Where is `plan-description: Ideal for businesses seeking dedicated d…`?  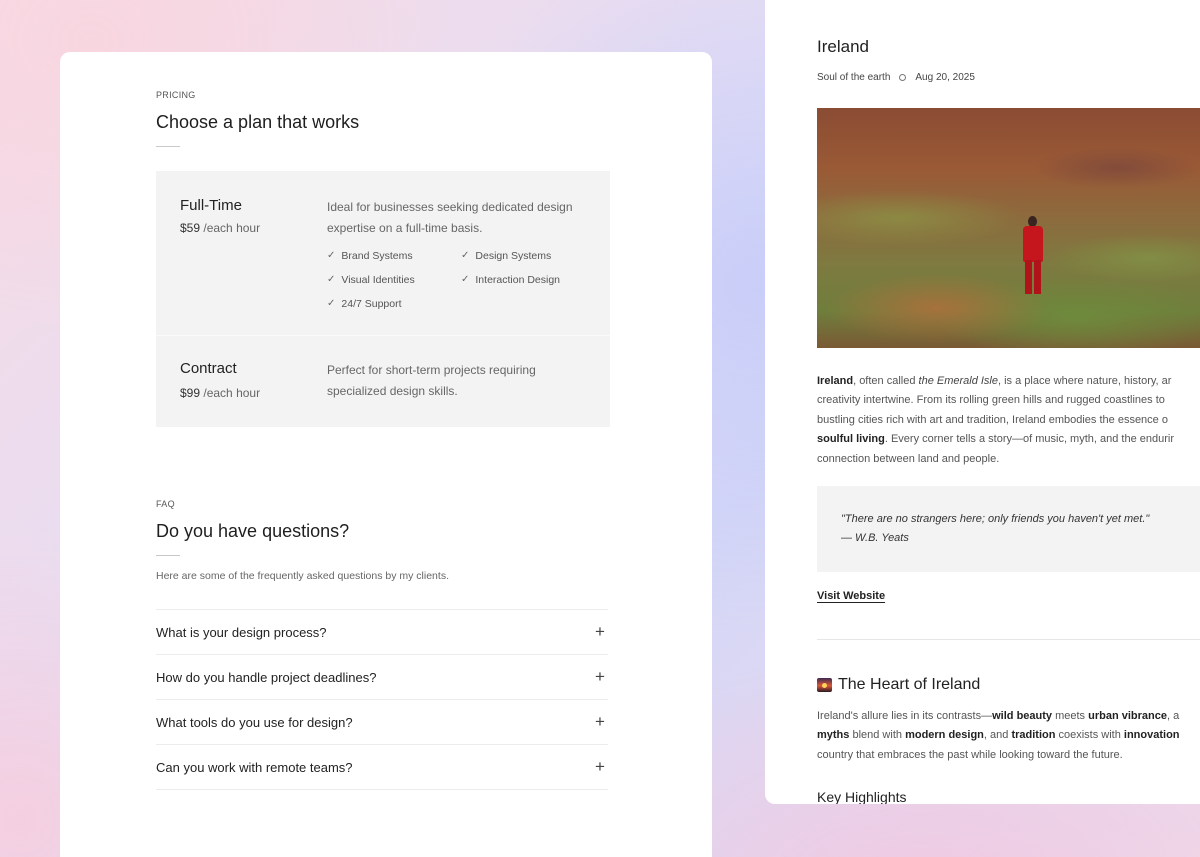
plan-description: Ideal for businesses seeking dedicated d… is located at coordinates (450, 217).